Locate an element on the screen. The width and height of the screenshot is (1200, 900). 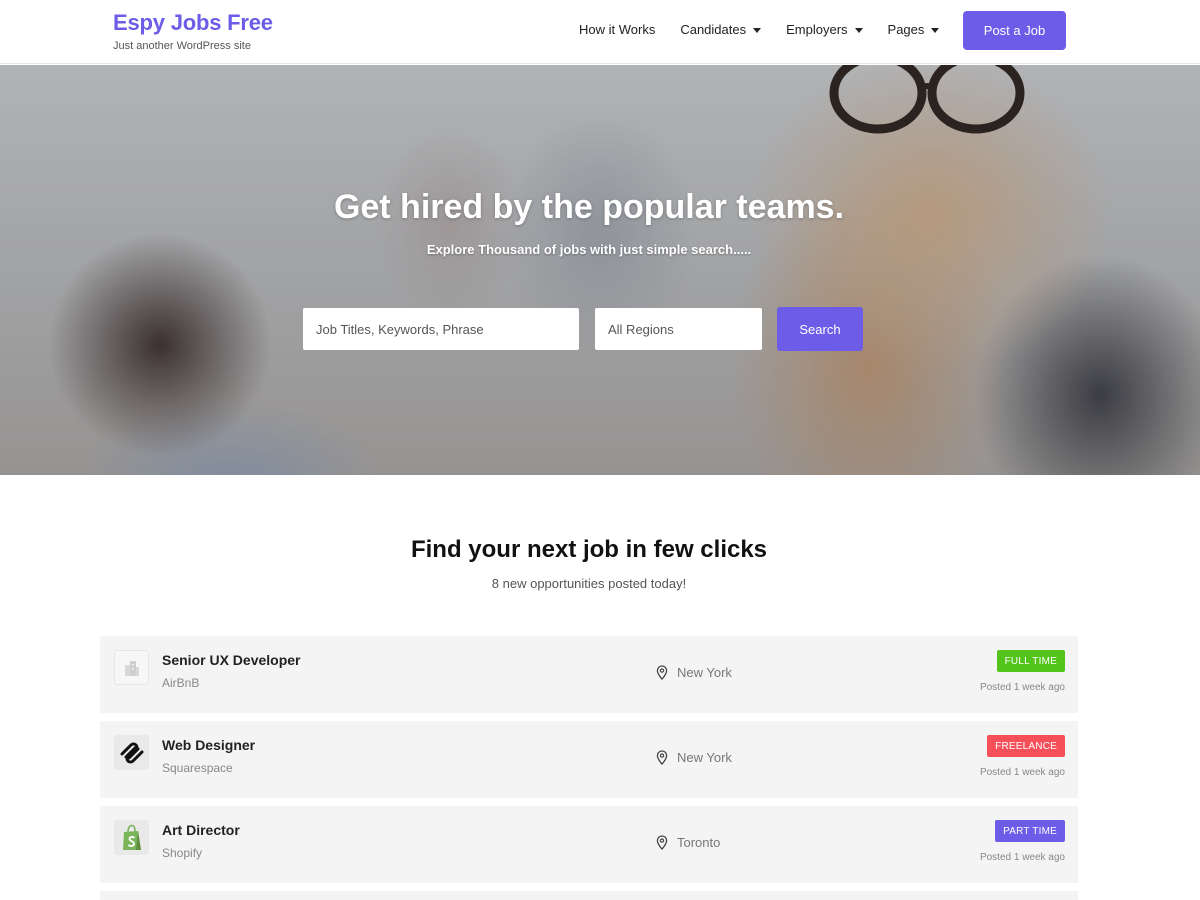
nav-pages: Pages is located at coordinates (914, 29).